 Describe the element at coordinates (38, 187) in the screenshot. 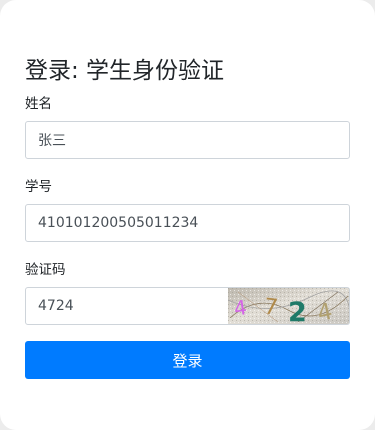

I see `student-id-label: 学号` at that location.